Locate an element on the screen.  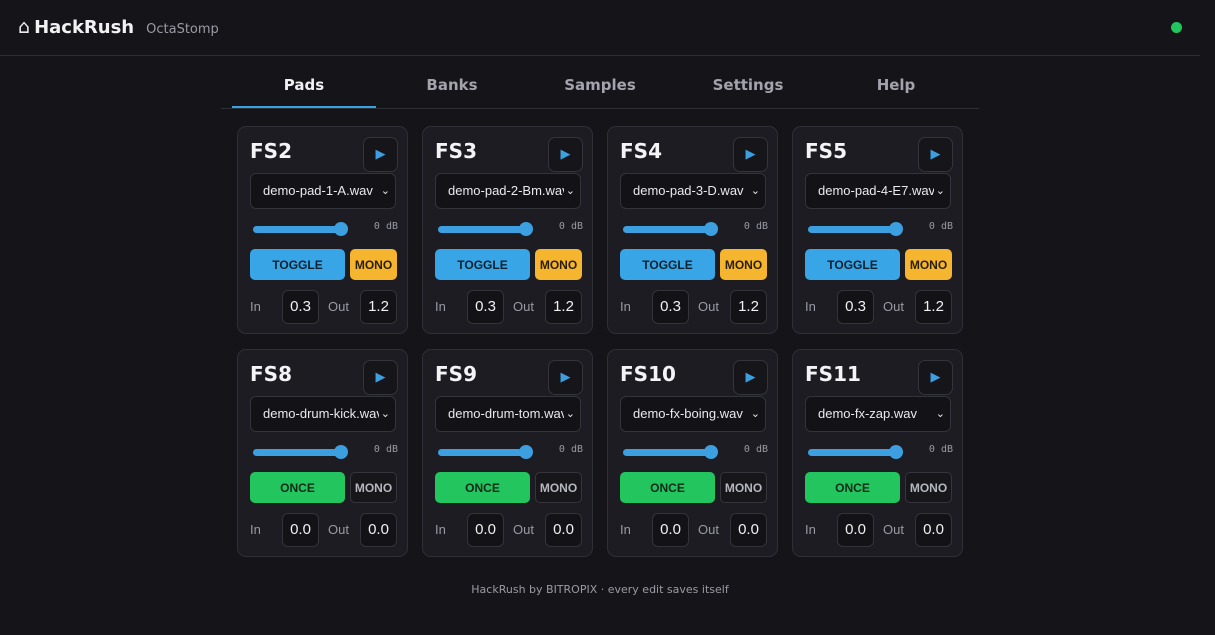
app-subtitle: OctaStomp is located at coordinates (182, 29).